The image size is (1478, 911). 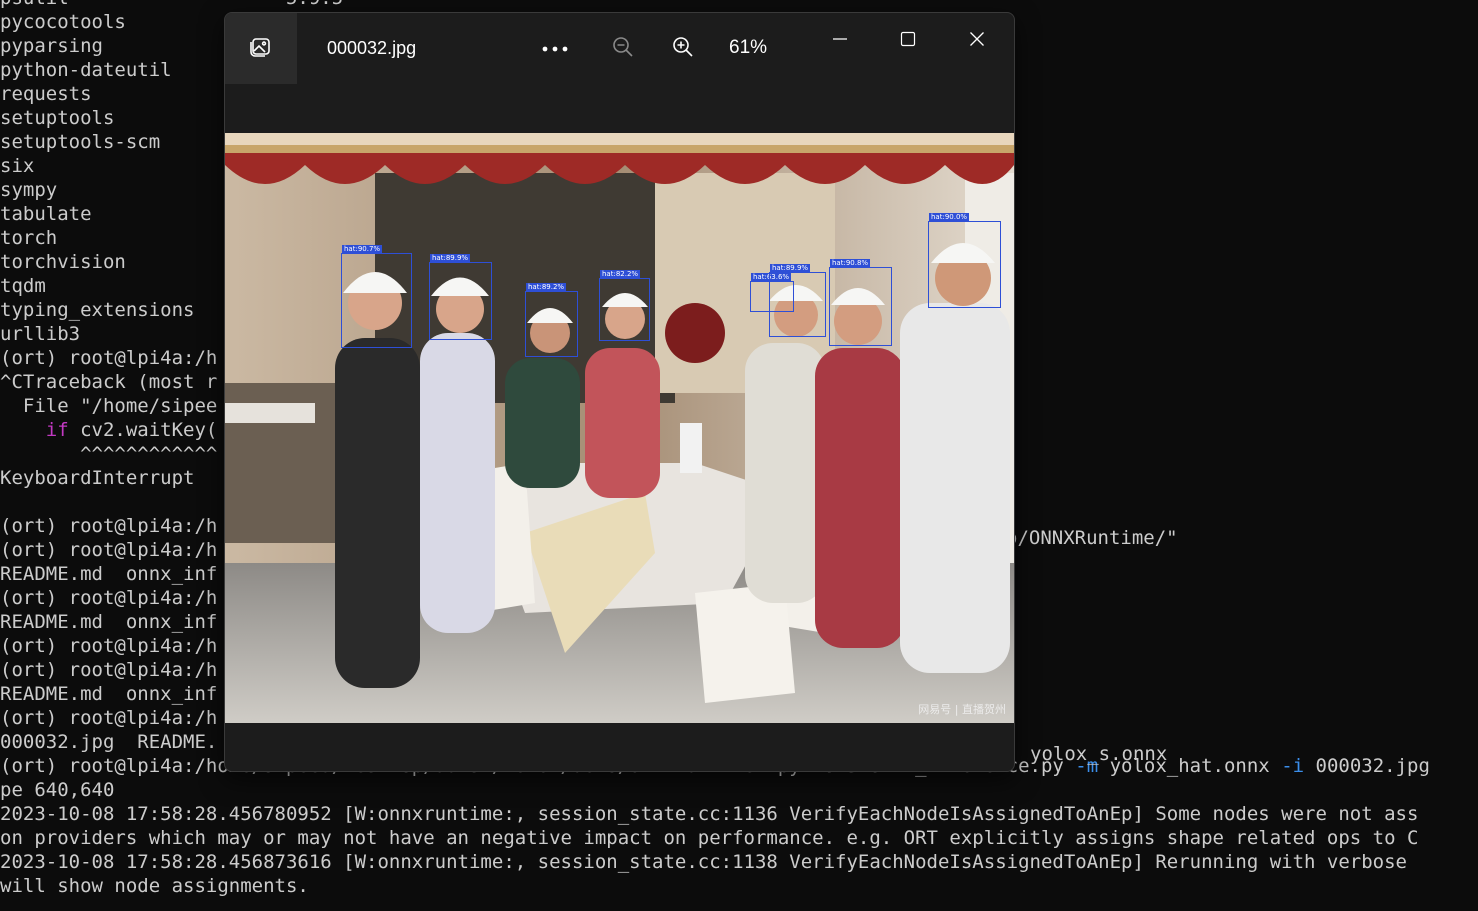 I want to click on detection-label: hat:90.0%, so click(x=949, y=217).